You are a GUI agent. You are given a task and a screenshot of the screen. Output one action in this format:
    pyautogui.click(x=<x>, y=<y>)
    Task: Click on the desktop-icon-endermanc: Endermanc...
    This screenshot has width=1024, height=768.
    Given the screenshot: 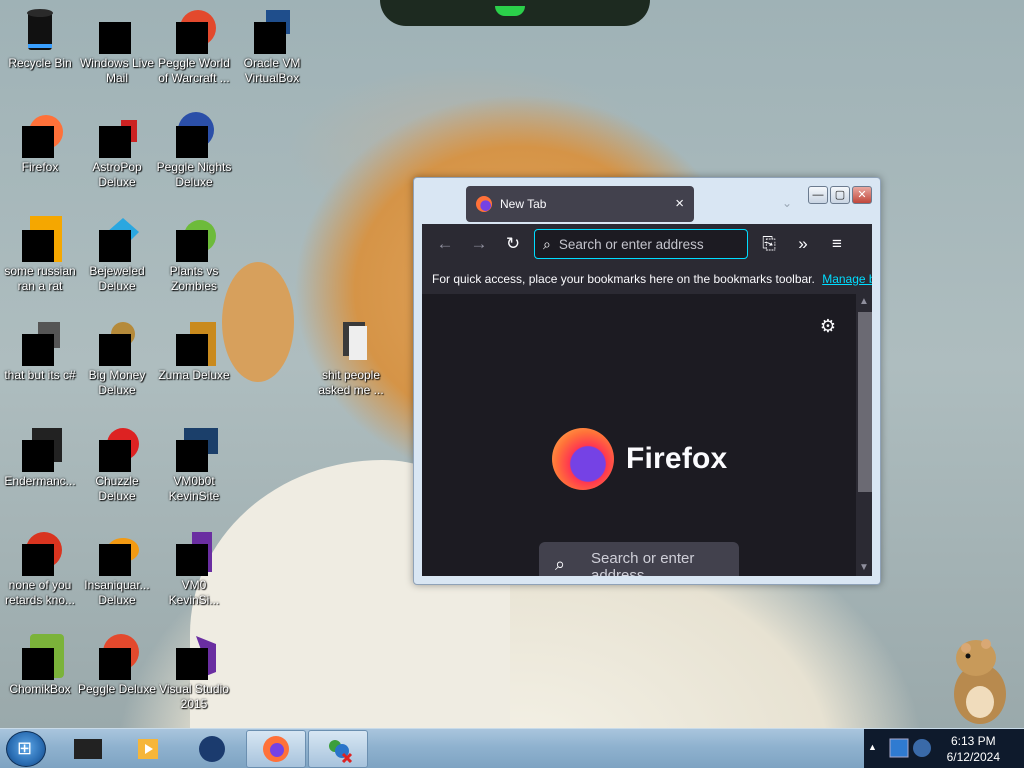 What is the action you would take?
    pyautogui.click(x=40, y=456)
    